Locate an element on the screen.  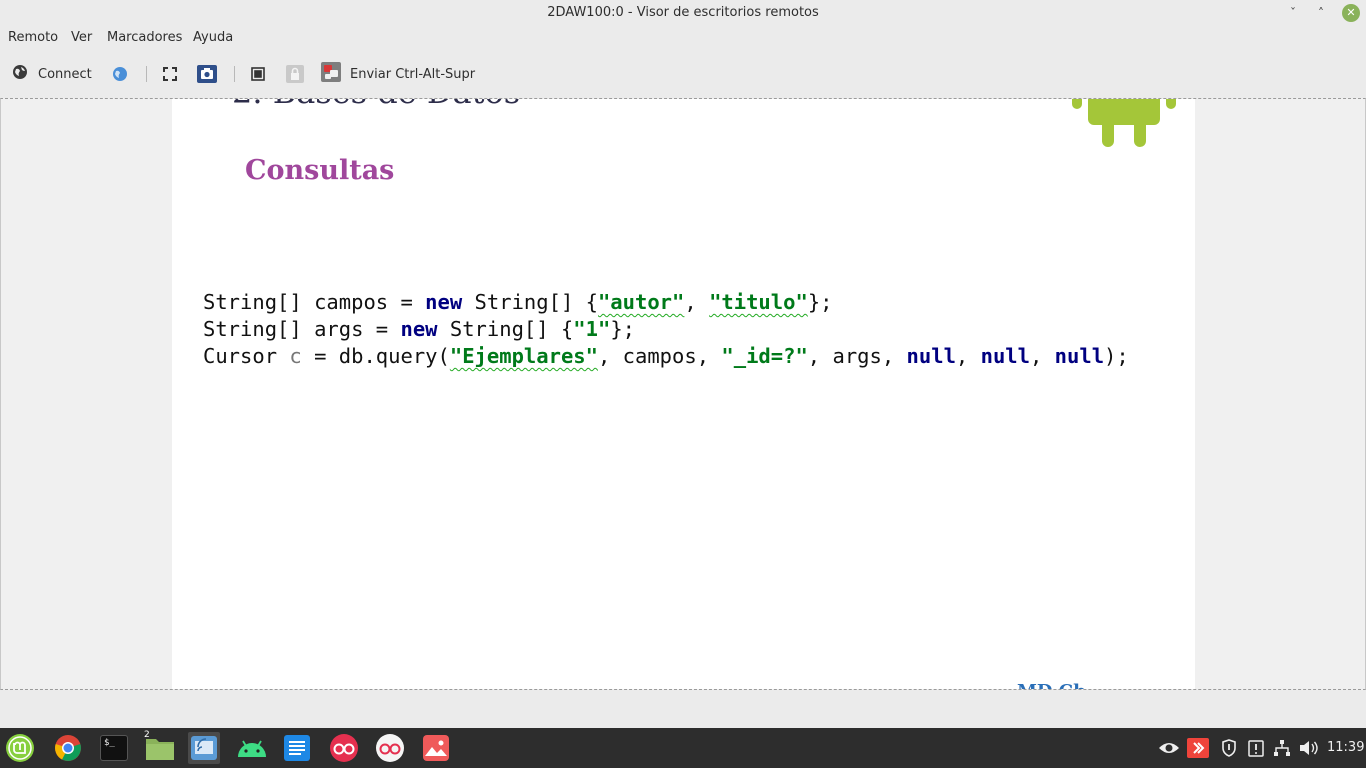
image-viewer-icon is located at coordinates (436, 748).